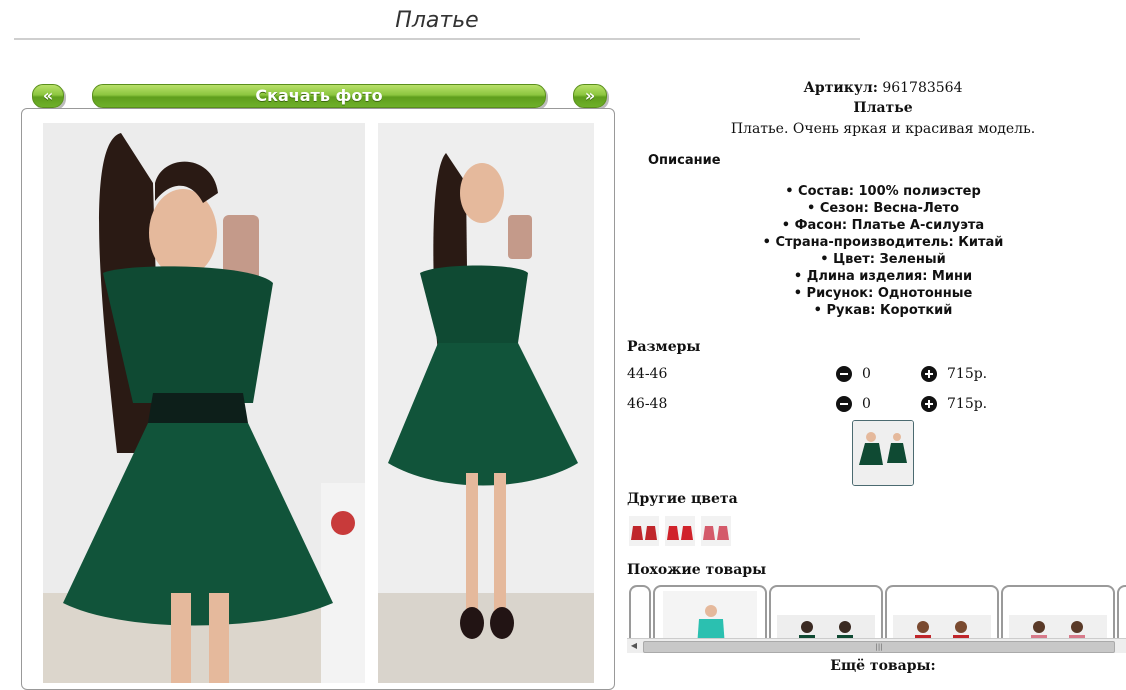 This screenshot has width=1126, height=690. Describe the element at coordinates (590, 96) in the screenshot. I see `next-photo-button: »` at that location.